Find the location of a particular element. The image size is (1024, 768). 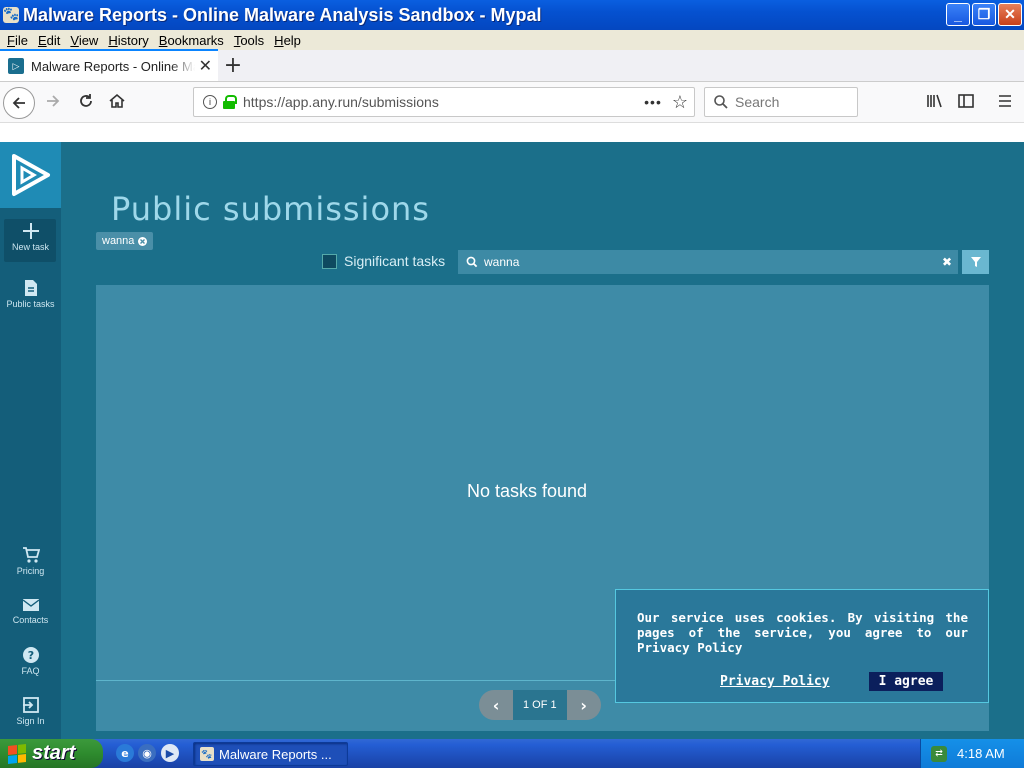

url-bar: i https://app.any.run/submissions ••• ☆ is located at coordinates (444, 102).